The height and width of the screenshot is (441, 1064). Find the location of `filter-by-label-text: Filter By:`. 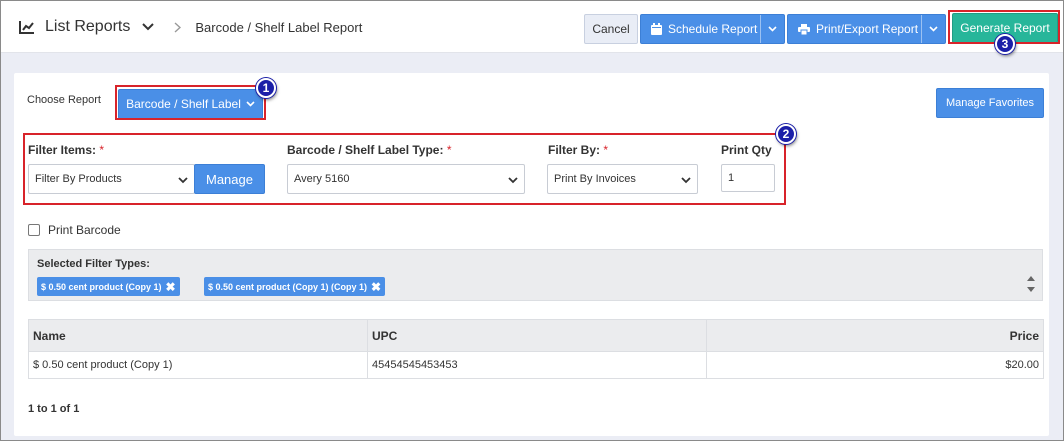

filter-by-label-text: Filter By: is located at coordinates (574, 150).